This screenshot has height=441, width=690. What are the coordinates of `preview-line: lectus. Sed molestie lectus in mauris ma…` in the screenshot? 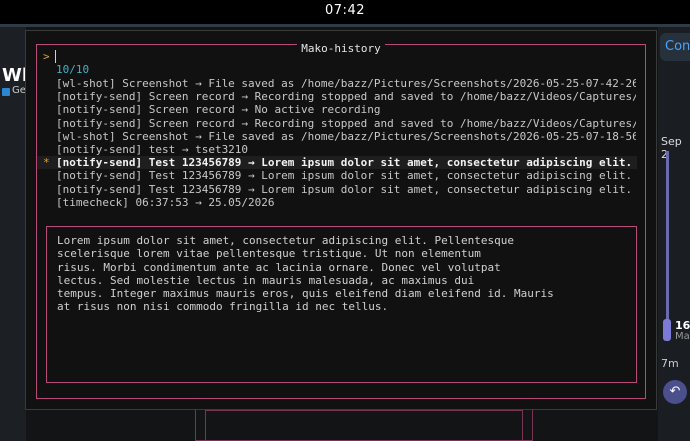 It's located at (266, 280).